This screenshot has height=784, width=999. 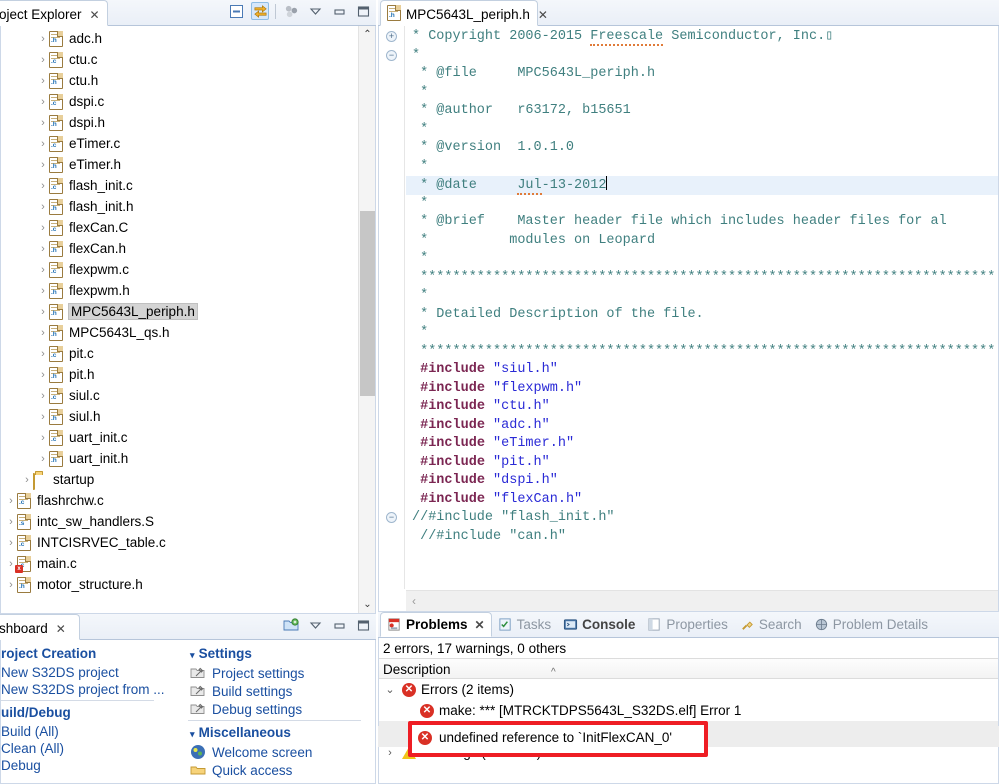 What do you see at coordinates (390, 689) in the screenshot?
I see `expand-arrow-icon: ⌄` at bounding box center [390, 689].